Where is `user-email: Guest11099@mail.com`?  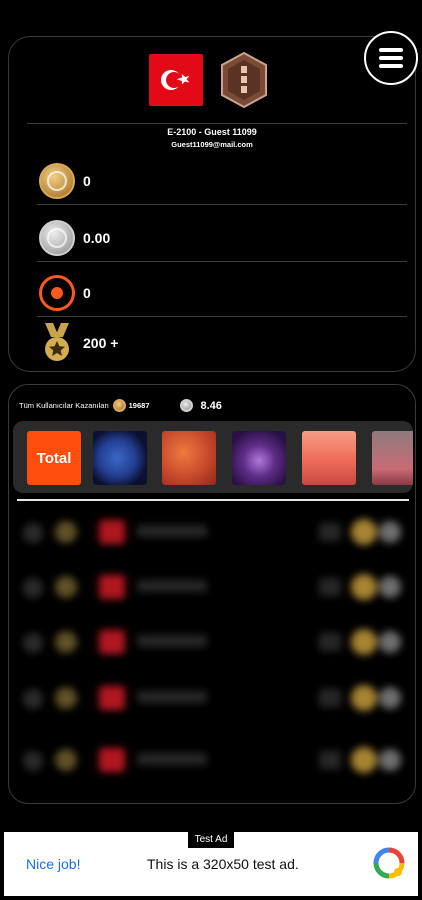
user-email: Guest11099@mail.com is located at coordinates (212, 144).